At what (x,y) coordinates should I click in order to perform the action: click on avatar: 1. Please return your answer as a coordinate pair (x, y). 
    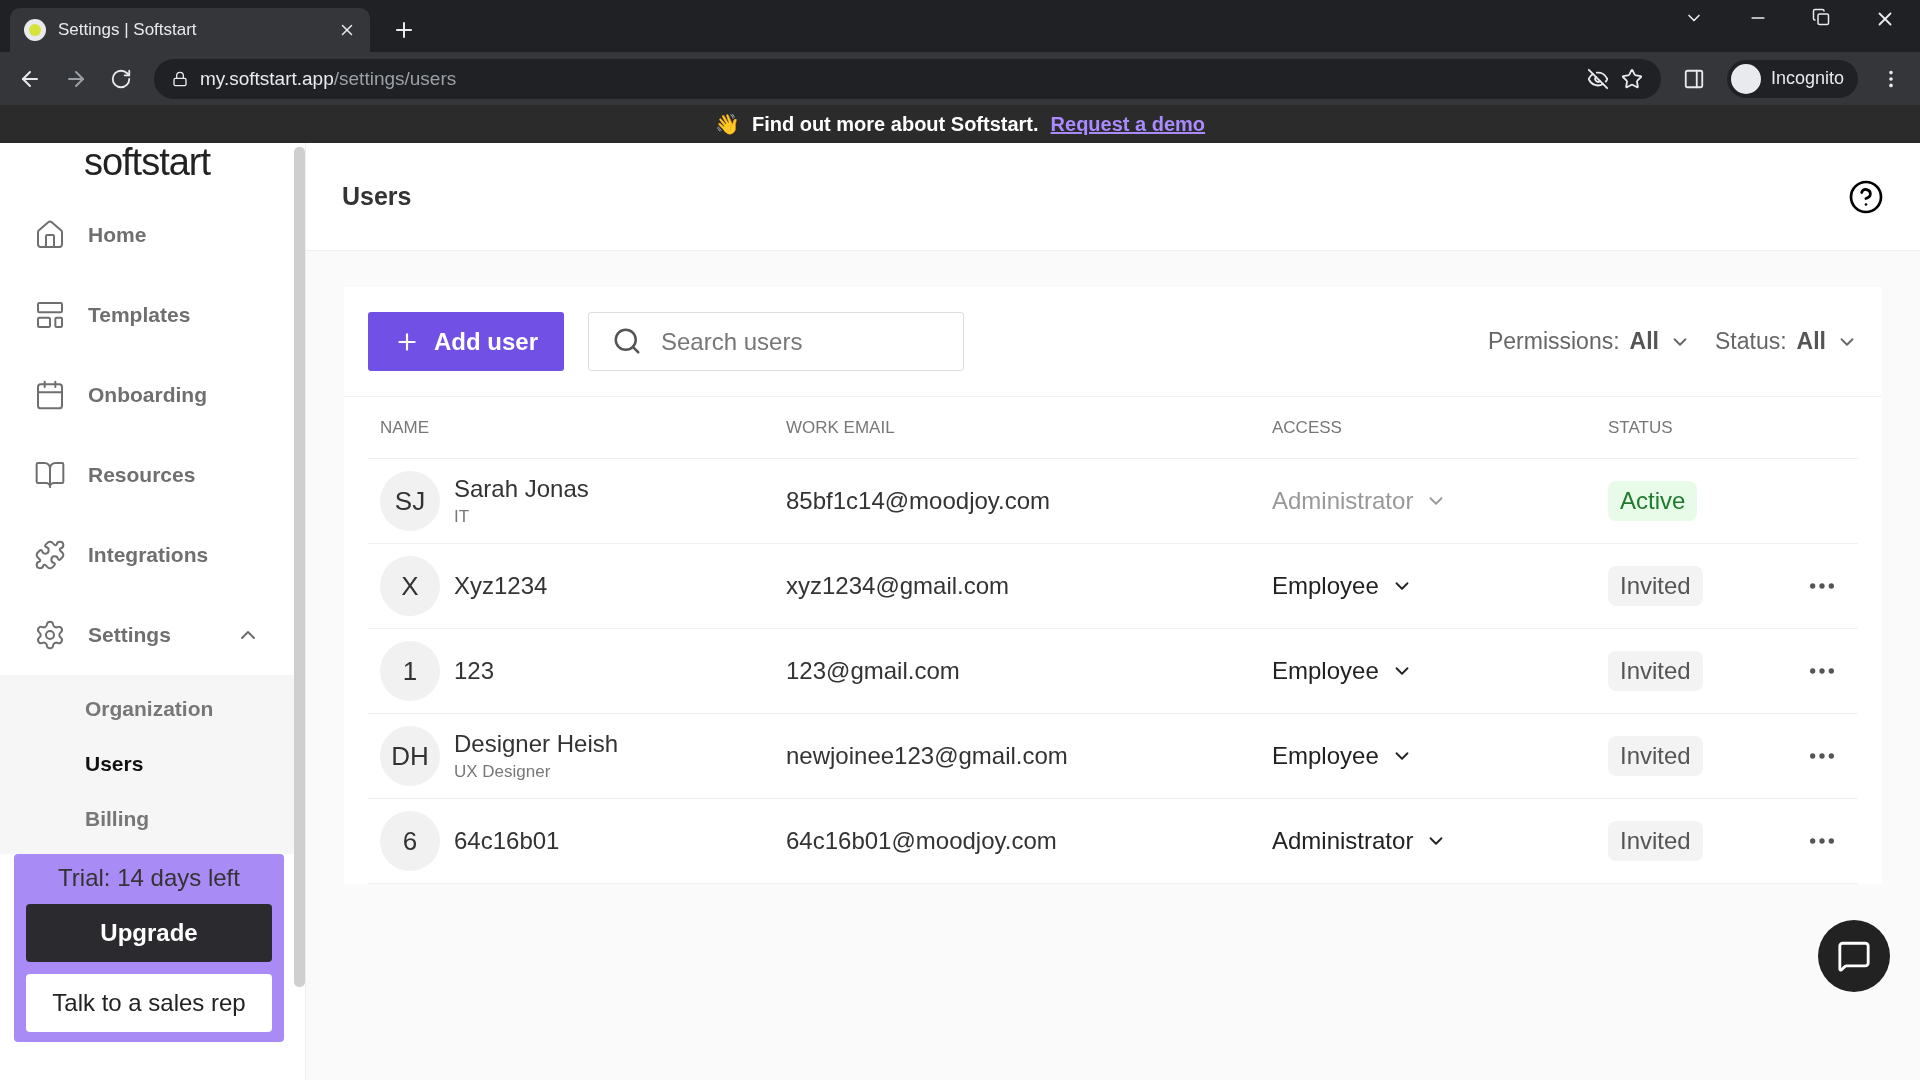
    Looking at the image, I should click on (410, 671).